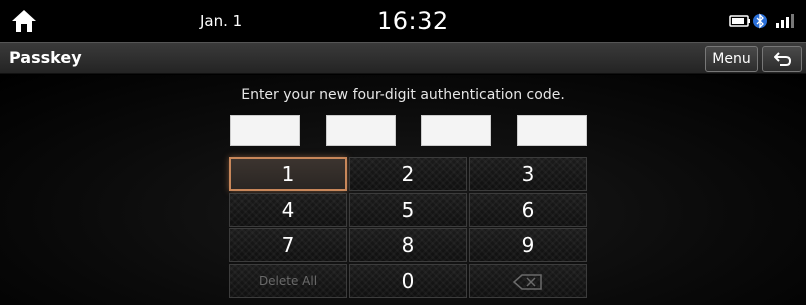 The image size is (806, 305). Describe the element at coordinates (408, 174) in the screenshot. I see `key-2: 2` at that location.